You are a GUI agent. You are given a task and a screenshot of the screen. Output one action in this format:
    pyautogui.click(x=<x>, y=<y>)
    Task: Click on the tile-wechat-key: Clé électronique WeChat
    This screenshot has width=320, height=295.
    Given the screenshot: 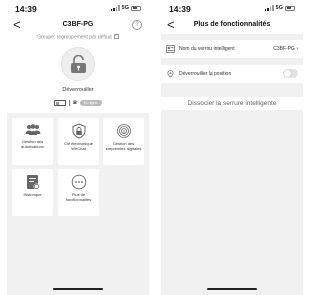 What is the action you would take?
    pyautogui.click(x=78, y=141)
    